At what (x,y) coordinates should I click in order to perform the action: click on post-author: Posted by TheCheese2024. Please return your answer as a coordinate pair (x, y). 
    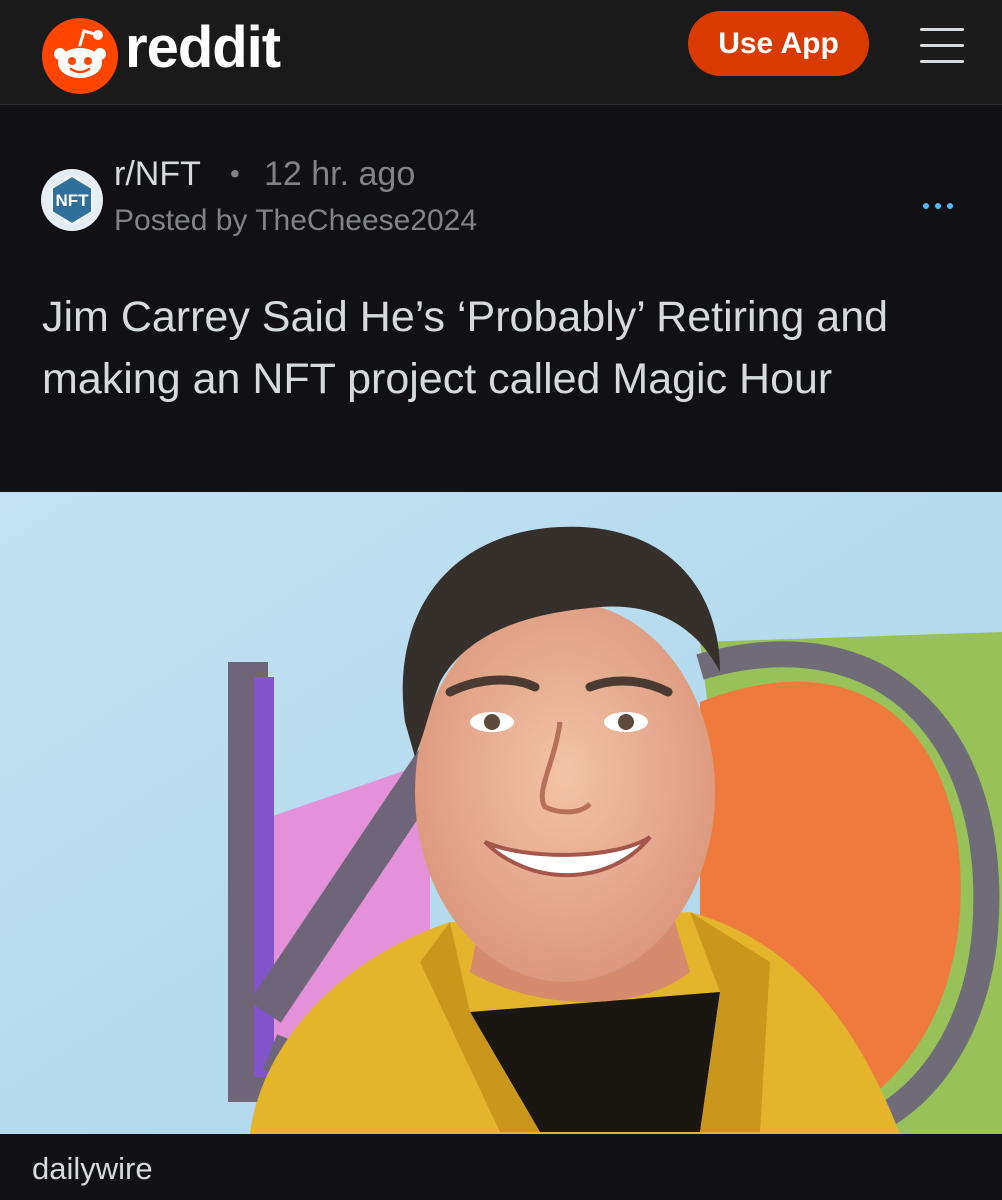
    Looking at the image, I should click on (295, 221).